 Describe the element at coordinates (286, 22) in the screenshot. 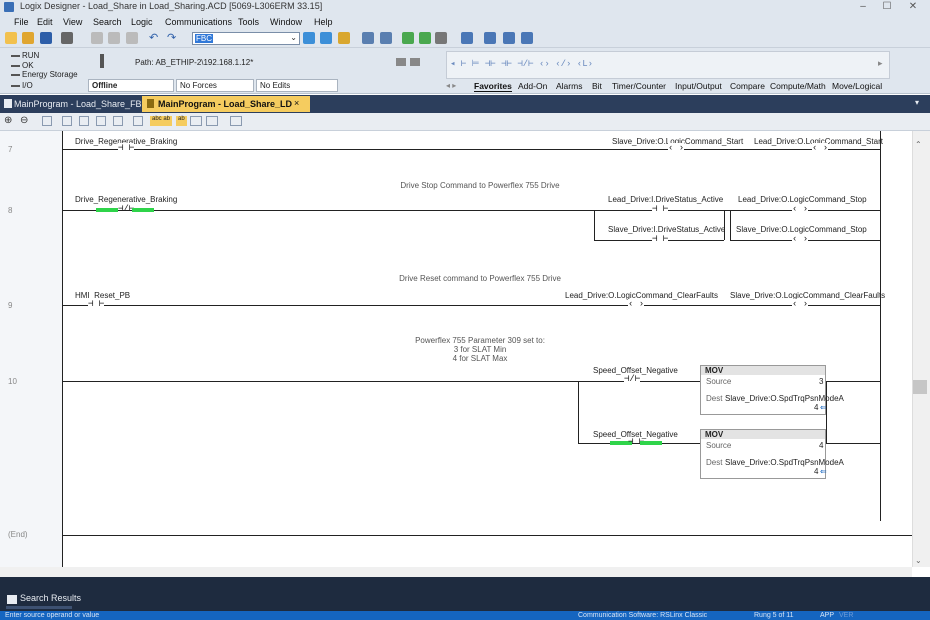

I see `menu-window: Window` at that location.